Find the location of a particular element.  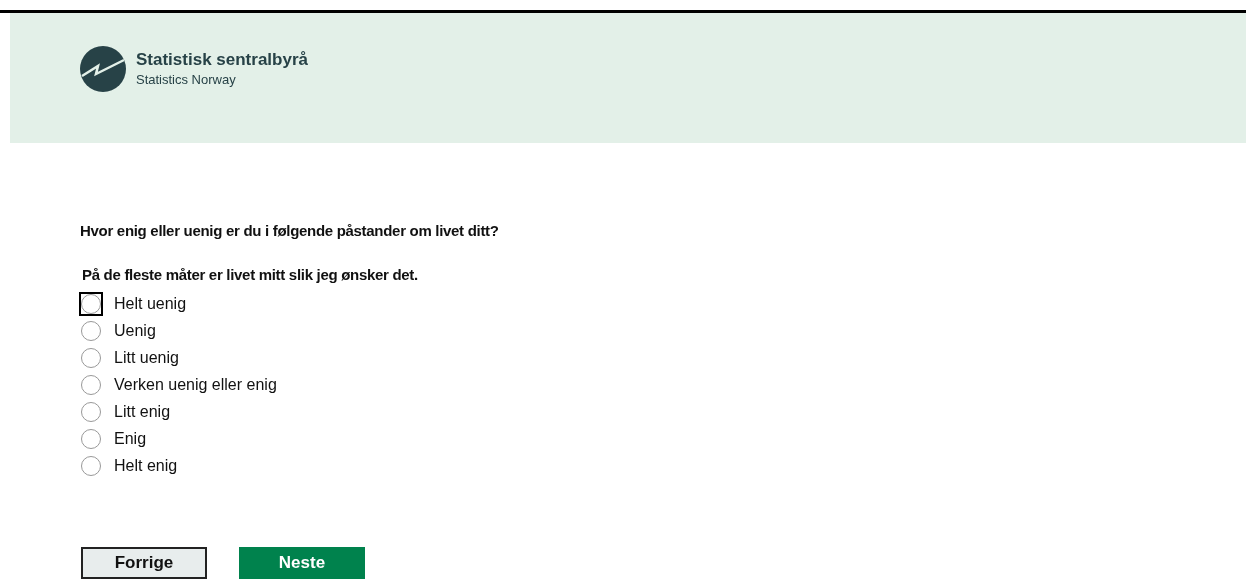

org-name: Statistisk sentralbyrå is located at coordinates (222, 60).